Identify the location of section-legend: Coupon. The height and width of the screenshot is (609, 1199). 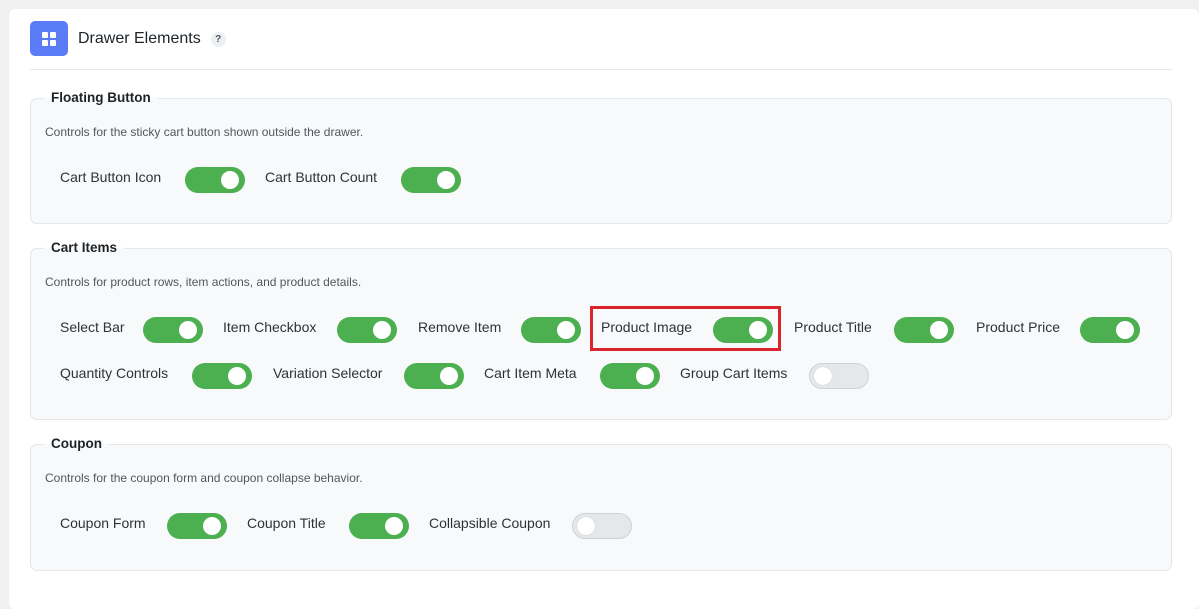
(76, 443).